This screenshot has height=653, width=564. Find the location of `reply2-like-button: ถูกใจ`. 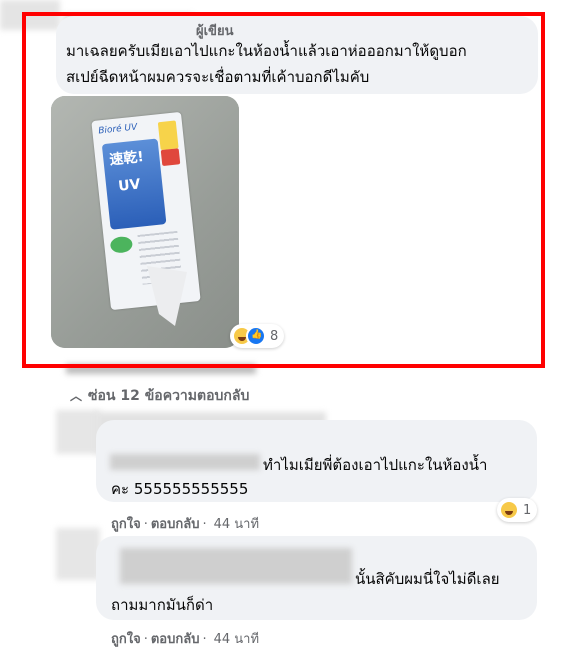

reply2-like-button: ถูกใจ is located at coordinates (126, 639).